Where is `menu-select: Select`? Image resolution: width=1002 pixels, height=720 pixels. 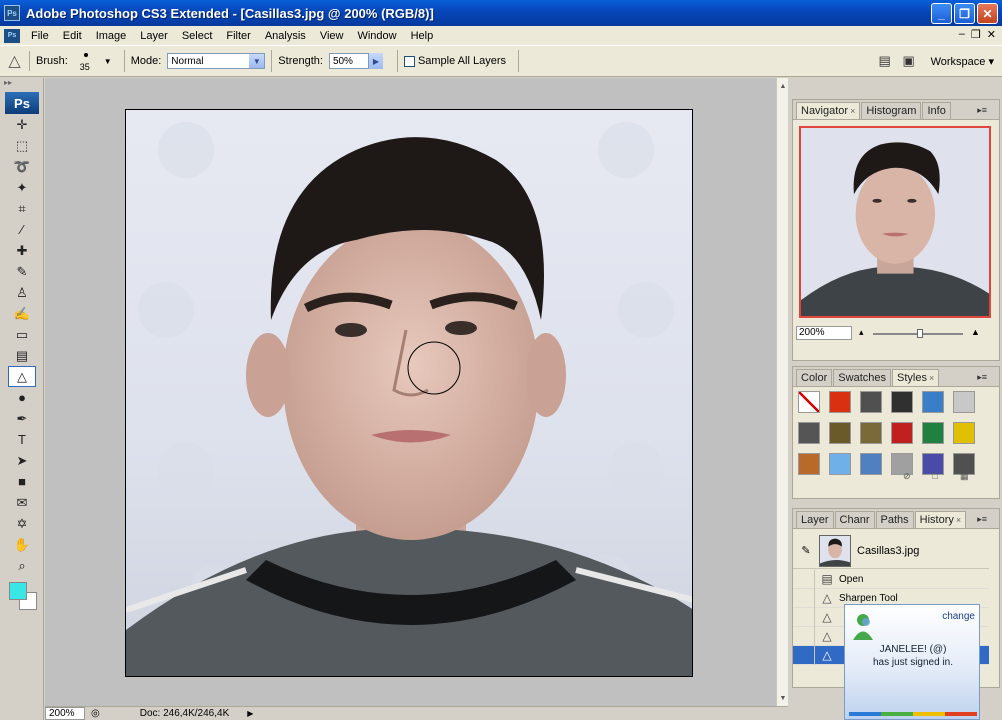
menu-select: Select is located at coordinates (197, 36).